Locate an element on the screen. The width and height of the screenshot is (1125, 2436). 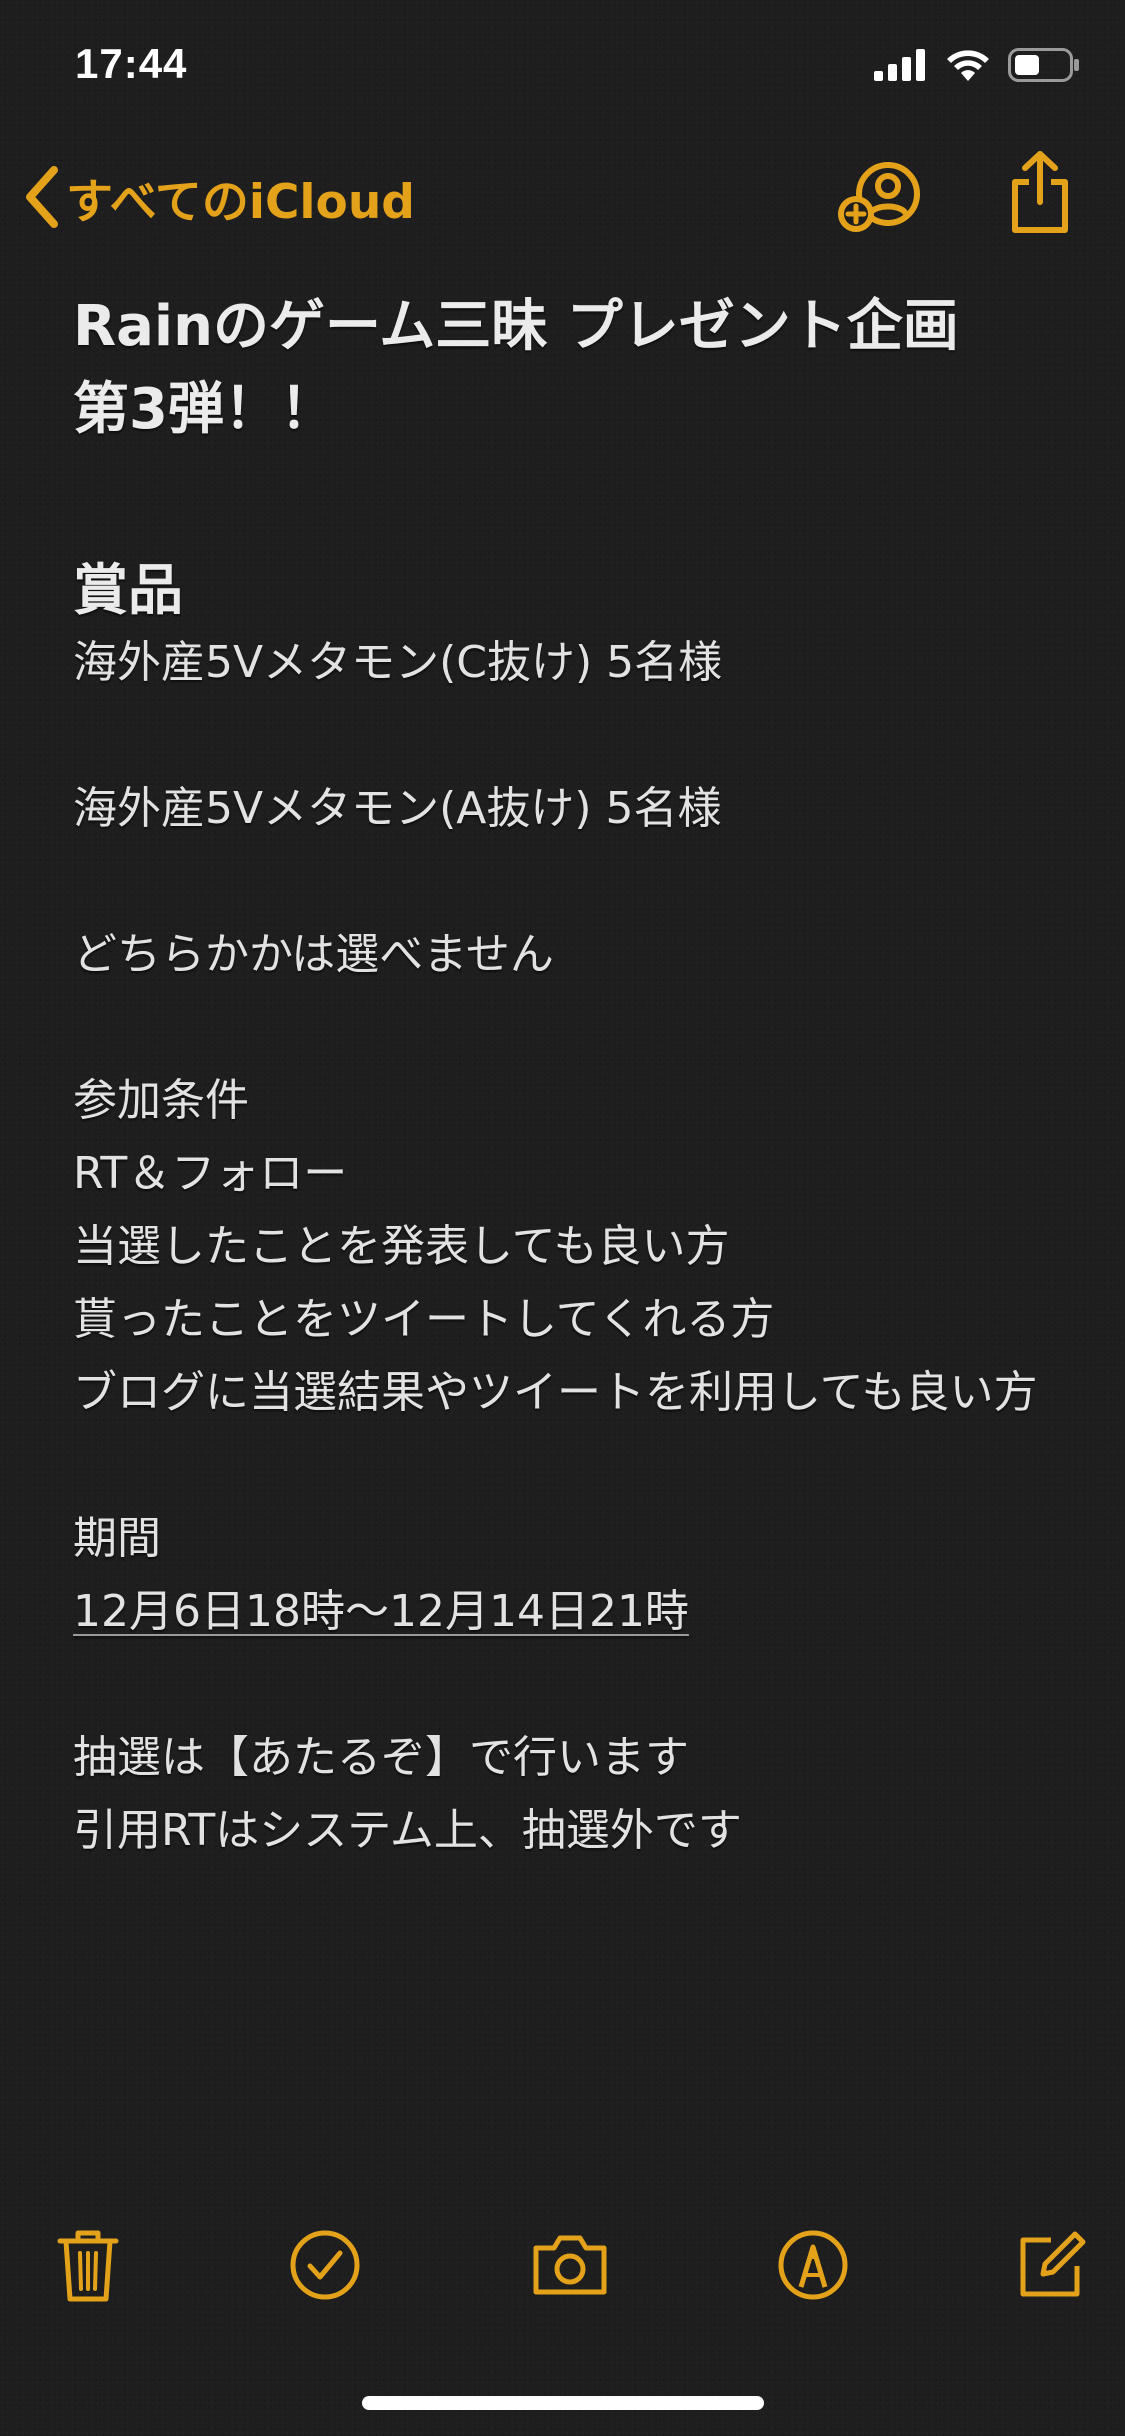
note-title-line-1: Rainのゲーム三昧 プレゼント企画 is located at coordinates (516, 326).